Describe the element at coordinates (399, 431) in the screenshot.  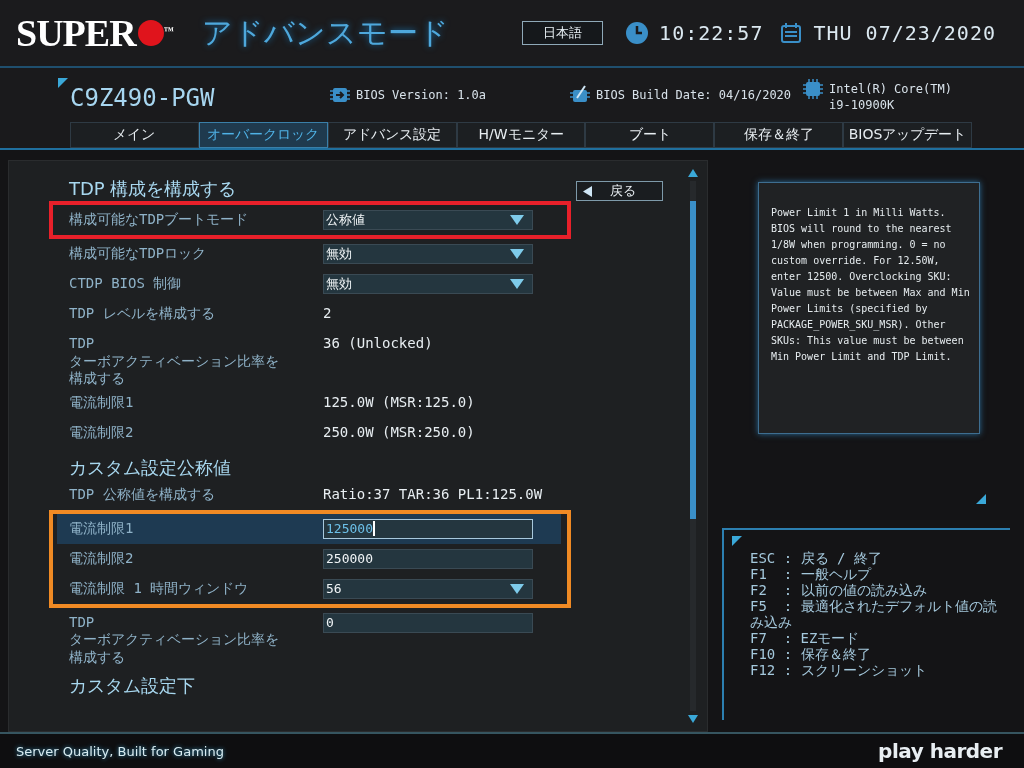
I see `setting-value: 250.0W (MSR:250.0)` at that location.